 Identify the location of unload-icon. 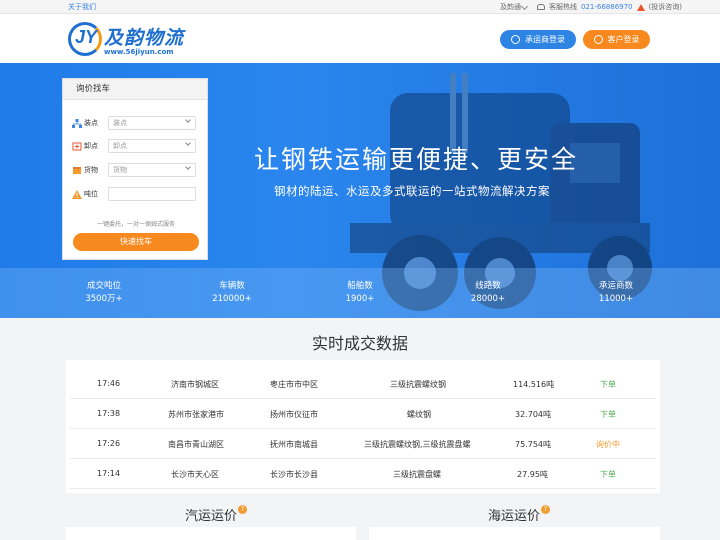
(77, 146).